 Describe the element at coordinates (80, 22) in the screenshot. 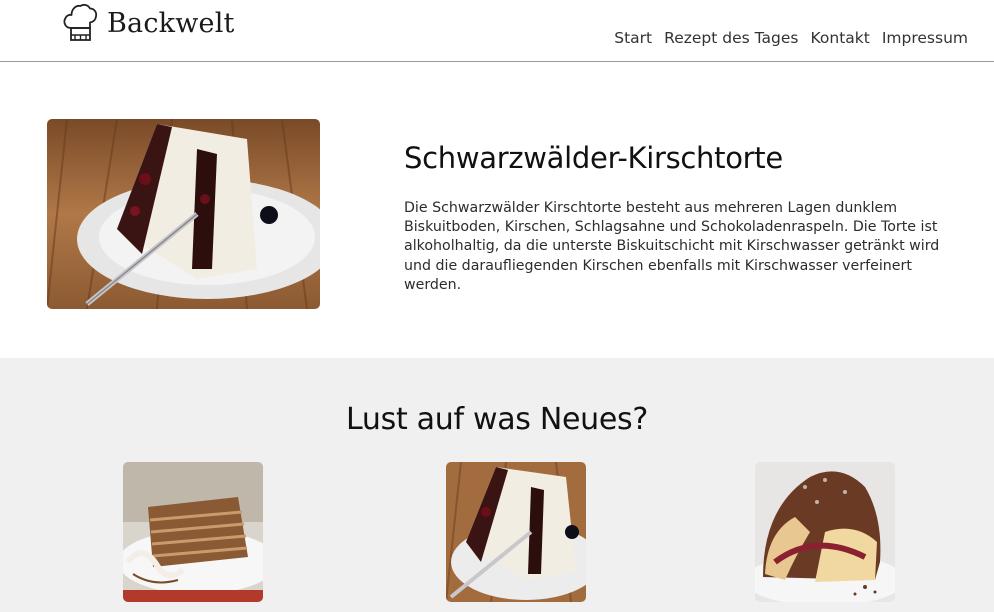

I see `chef-hat-icon` at that location.